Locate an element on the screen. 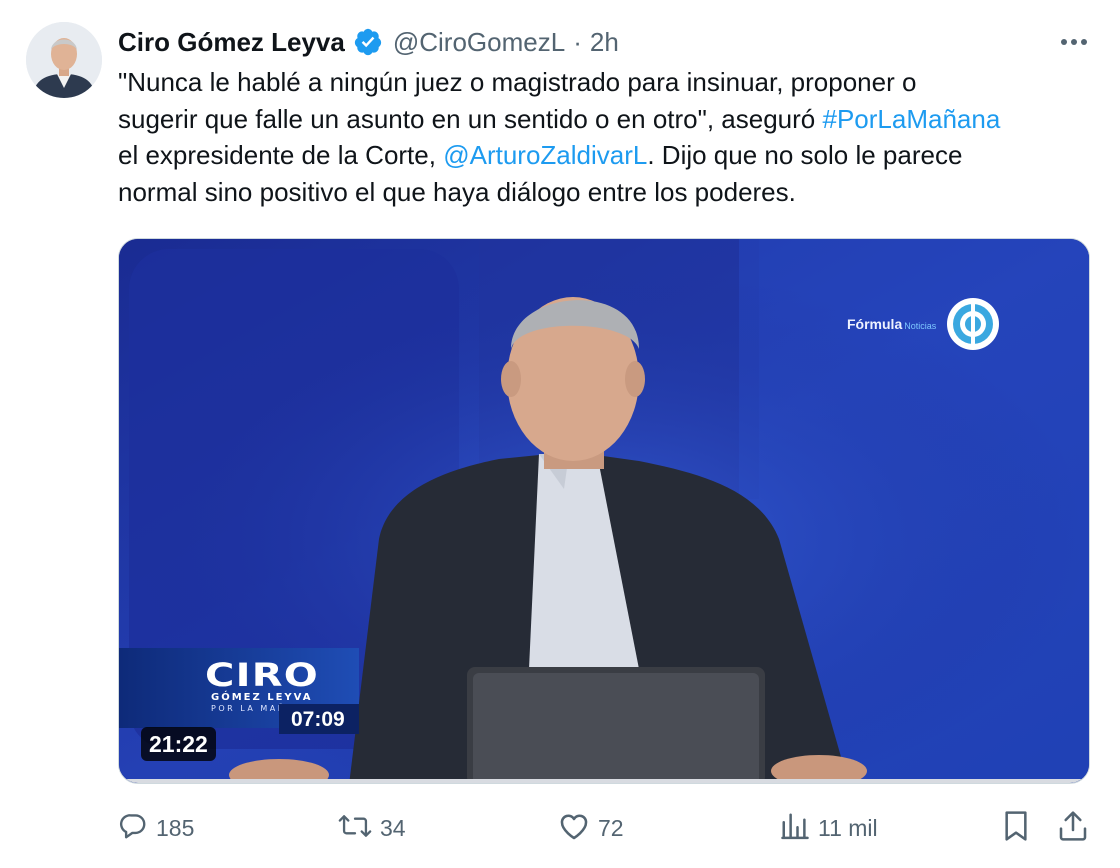 This screenshot has height=868, width=1120. broadcast-clock: 07:09 is located at coordinates (318, 719).